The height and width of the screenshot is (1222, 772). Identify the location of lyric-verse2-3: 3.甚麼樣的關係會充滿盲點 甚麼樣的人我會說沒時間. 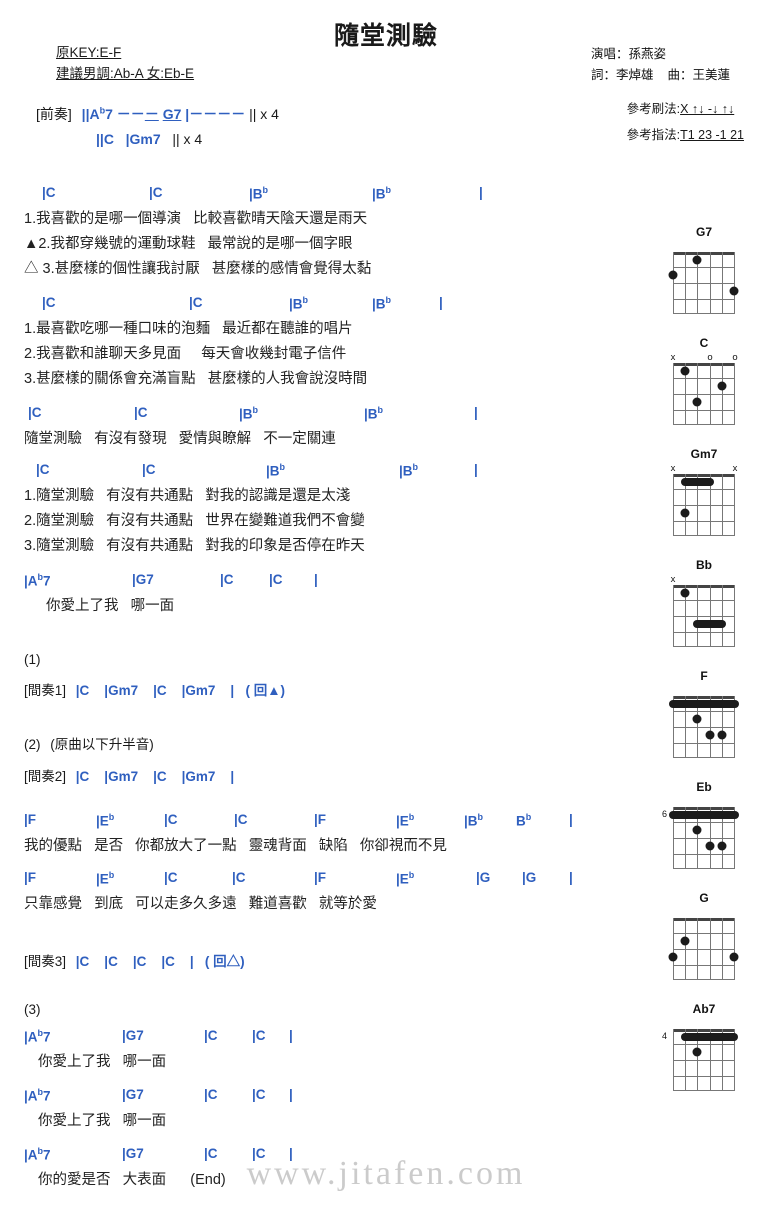
(196, 379).